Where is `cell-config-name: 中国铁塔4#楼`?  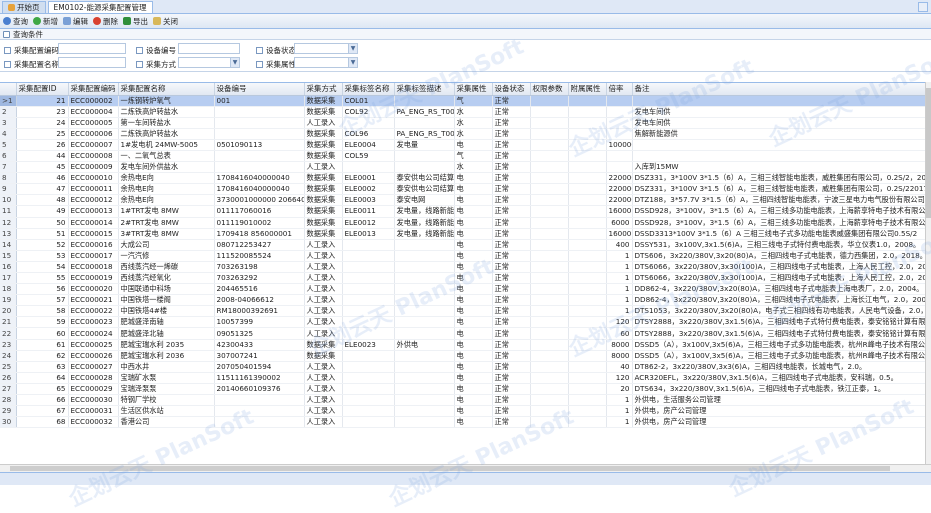 cell-config-name: 中国铁塔4#楼 is located at coordinates (166, 311).